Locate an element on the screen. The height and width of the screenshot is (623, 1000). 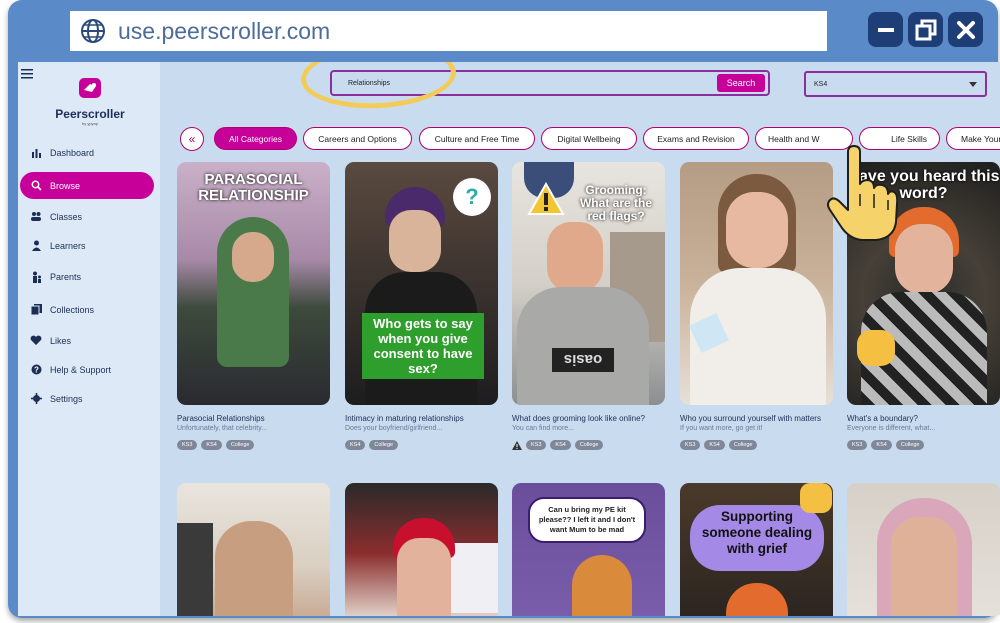
video-thumbnail: PARASOCIAL RELATIONSHIP is located at coordinates (253, 283).